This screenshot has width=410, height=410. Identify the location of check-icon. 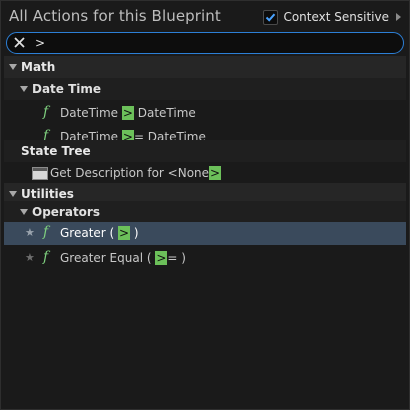
(271, 17).